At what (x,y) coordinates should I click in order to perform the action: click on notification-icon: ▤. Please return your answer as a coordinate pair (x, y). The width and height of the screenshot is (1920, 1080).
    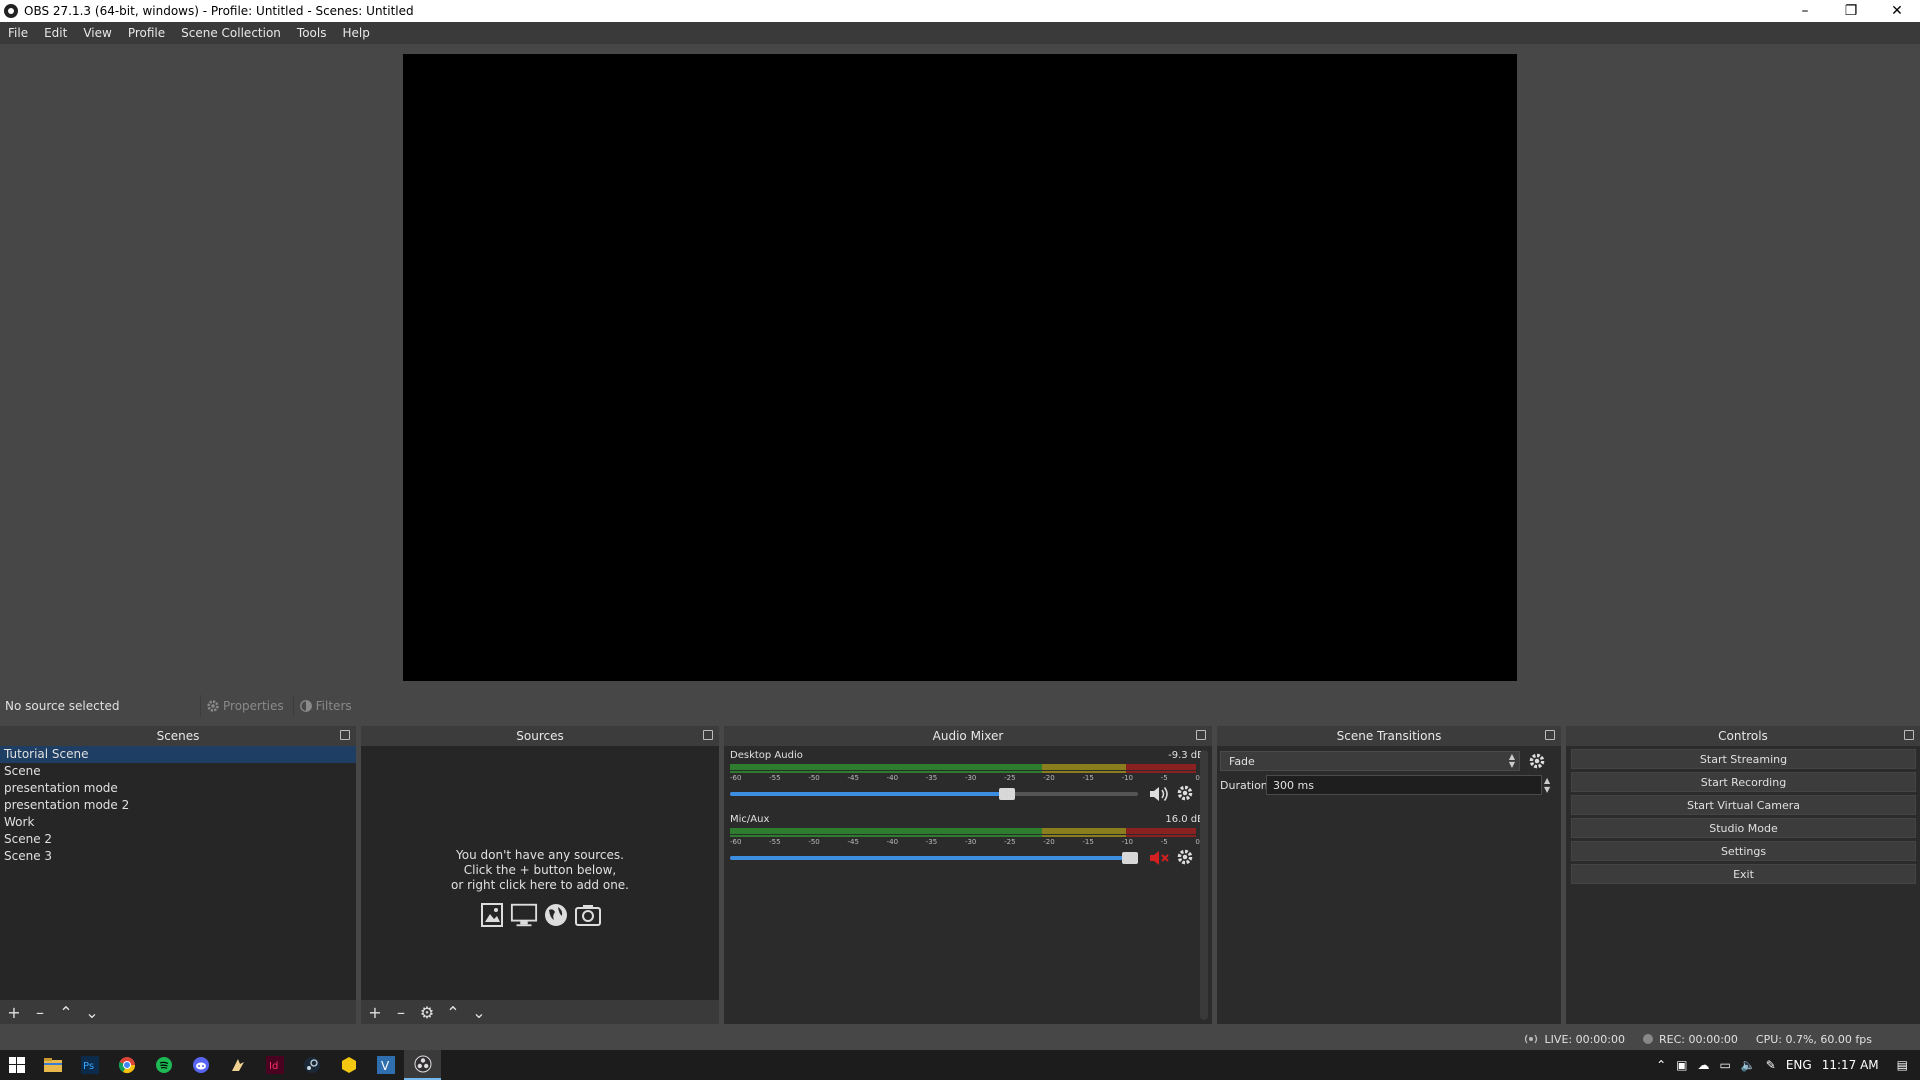
    Looking at the image, I should click on (1902, 1065).